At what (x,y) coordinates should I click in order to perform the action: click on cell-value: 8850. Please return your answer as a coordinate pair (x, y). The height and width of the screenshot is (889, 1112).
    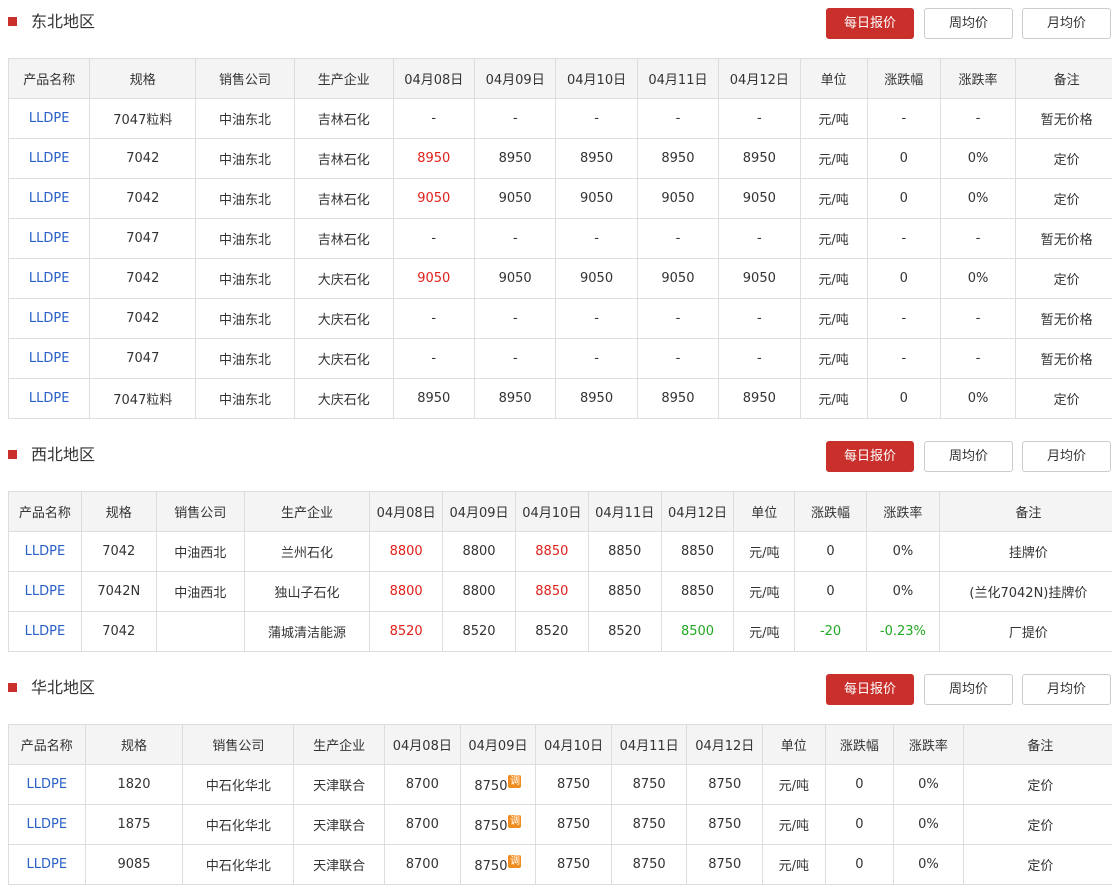
    Looking at the image, I should click on (552, 591).